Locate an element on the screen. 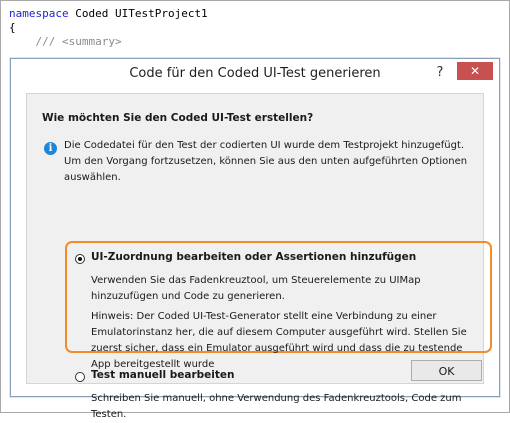 The width and height of the screenshot is (510, 423). info-icon: i is located at coordinates (50, 148).